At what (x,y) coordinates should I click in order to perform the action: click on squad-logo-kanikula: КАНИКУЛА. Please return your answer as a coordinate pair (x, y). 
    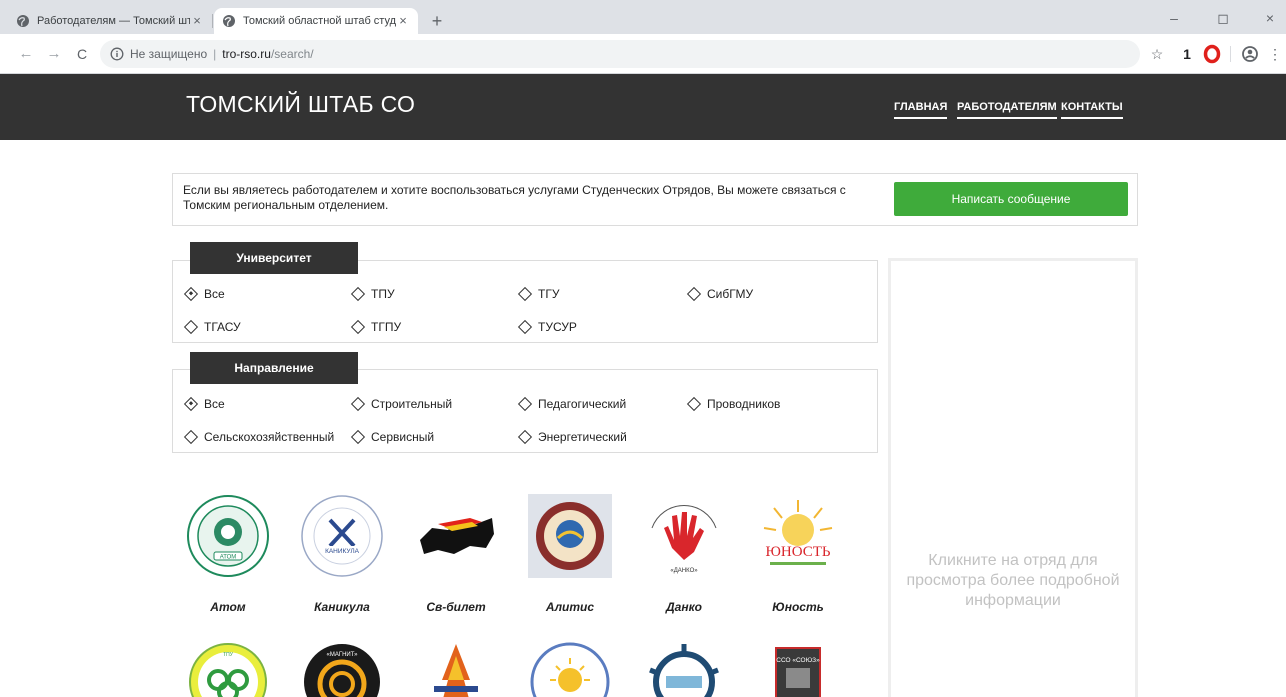
    Looking at the image, I should click on (342, 536).